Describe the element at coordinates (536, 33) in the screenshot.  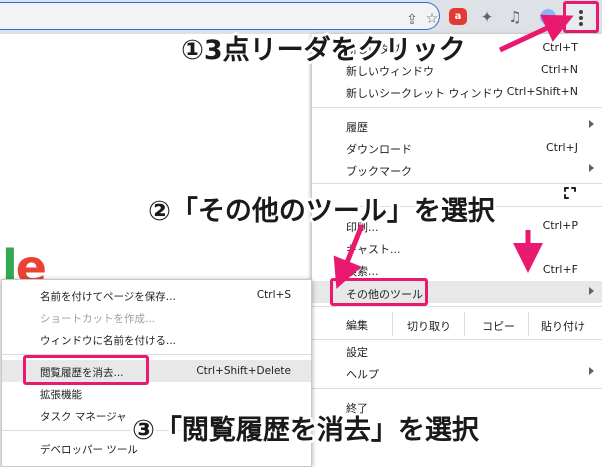
I see `arrow-step1` at that location.